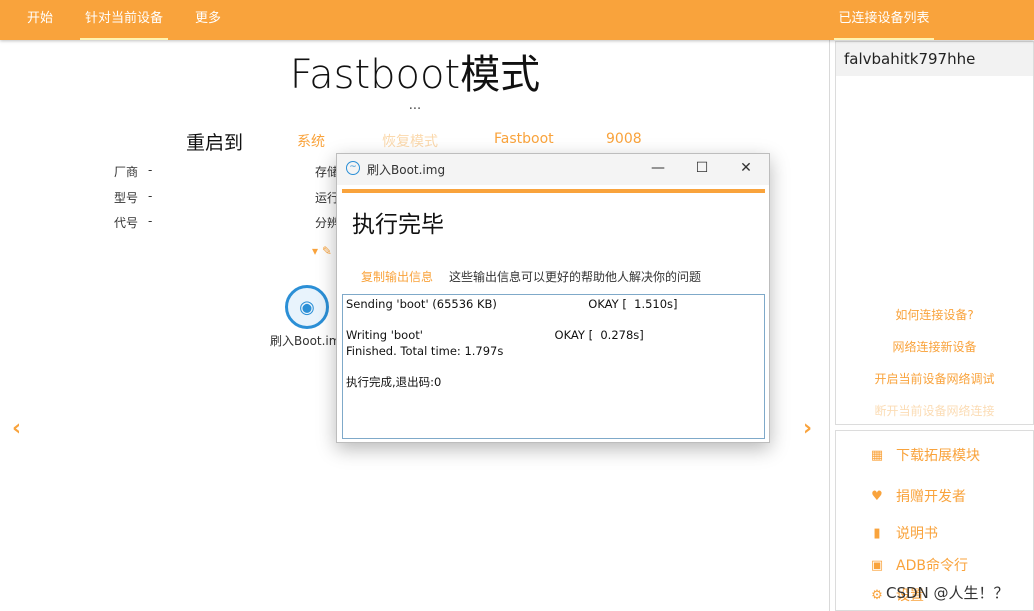 The image size is (1034, 611). Describe the element at coordinates (938, 456) in the screenshot. I see `download-extensions-label: 下载拓展模块` at that location.